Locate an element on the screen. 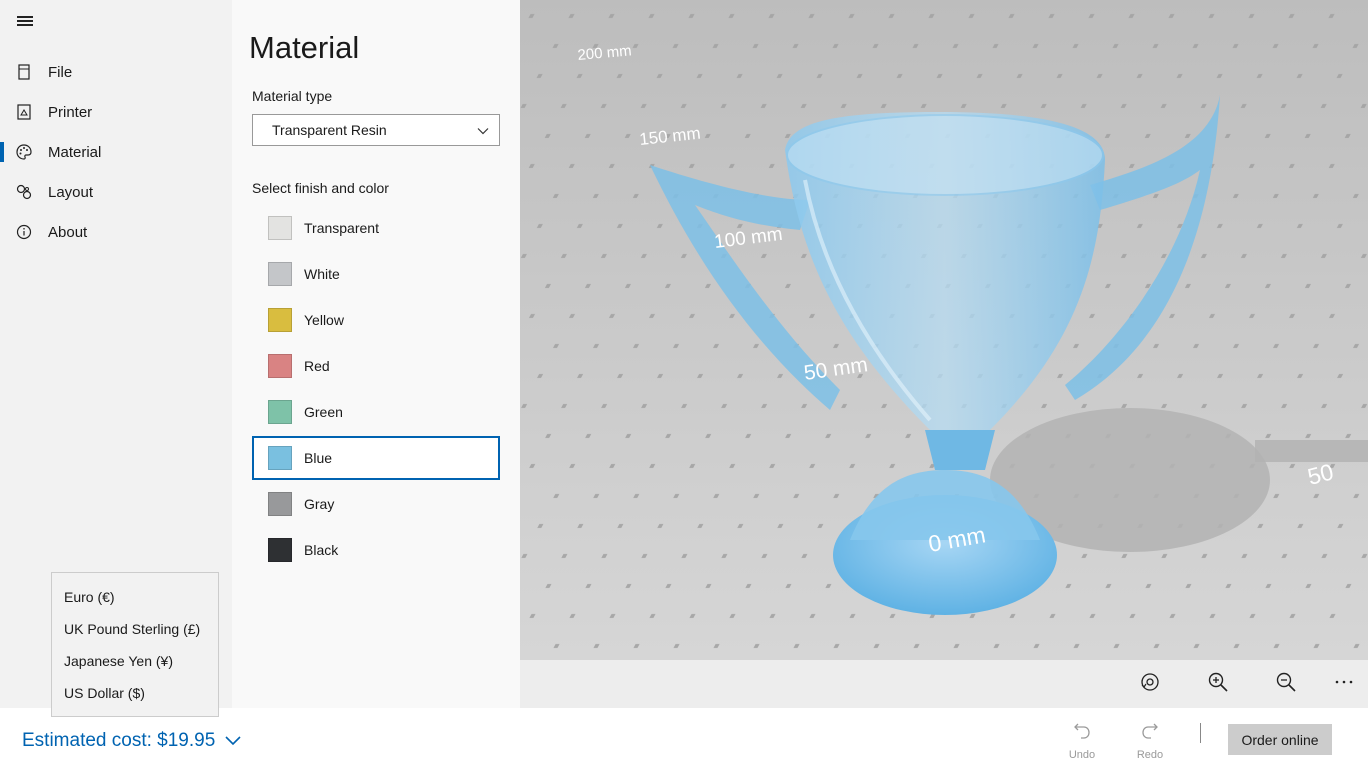  info-icon is located at coordinates (24, 232).